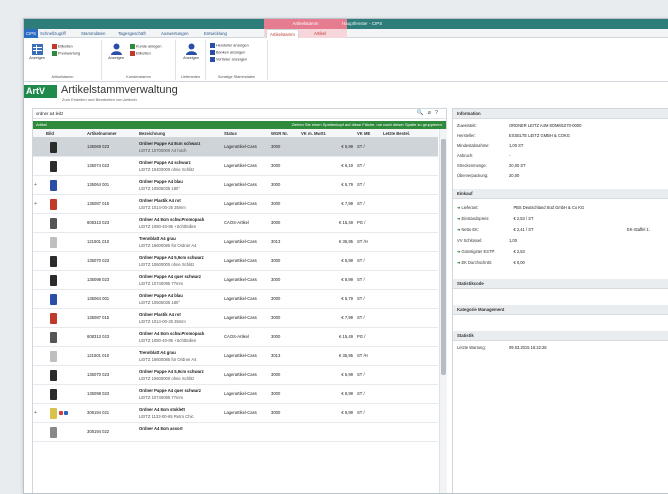  What do you see at coordinates (163, 150) in the screenshot?
I see `article-description: LEITZ 10700000 A4 hoch` at bounding box center [163, 150].